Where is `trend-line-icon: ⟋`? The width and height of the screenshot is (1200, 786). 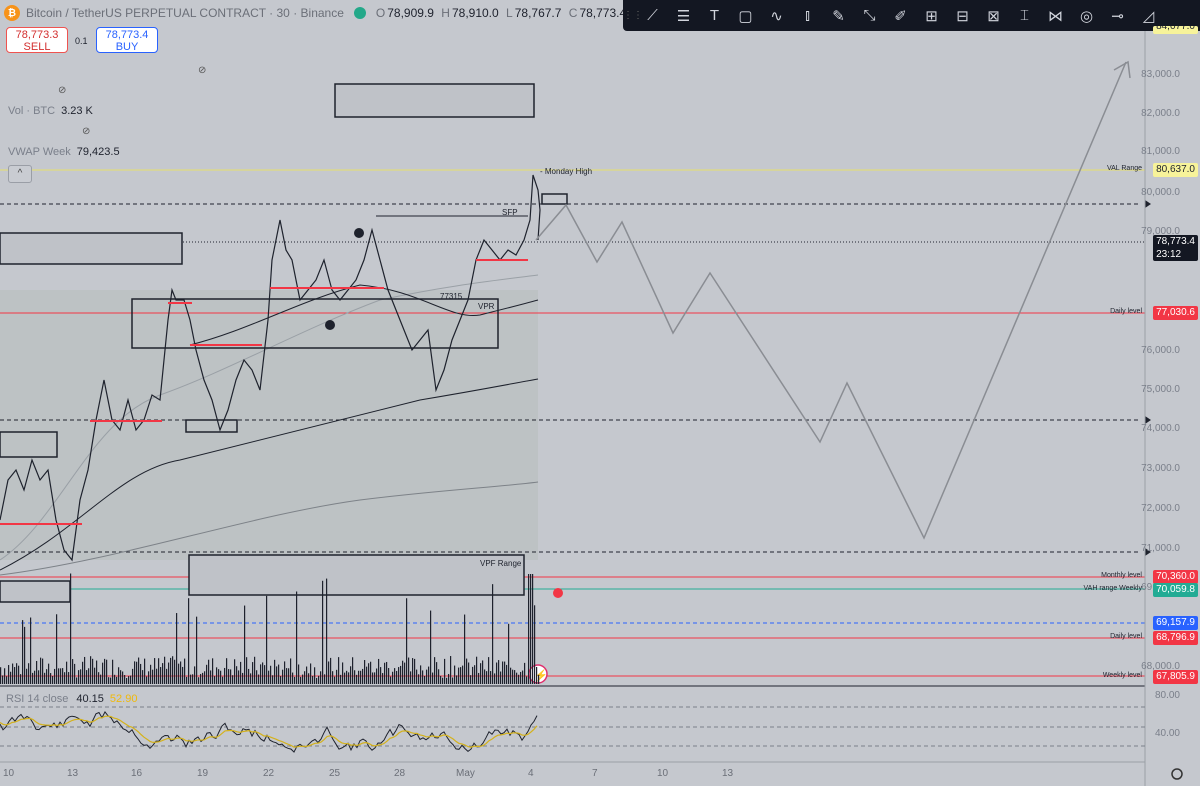
trend-line-icon: ⟋ is located at coordinates (652, 16).